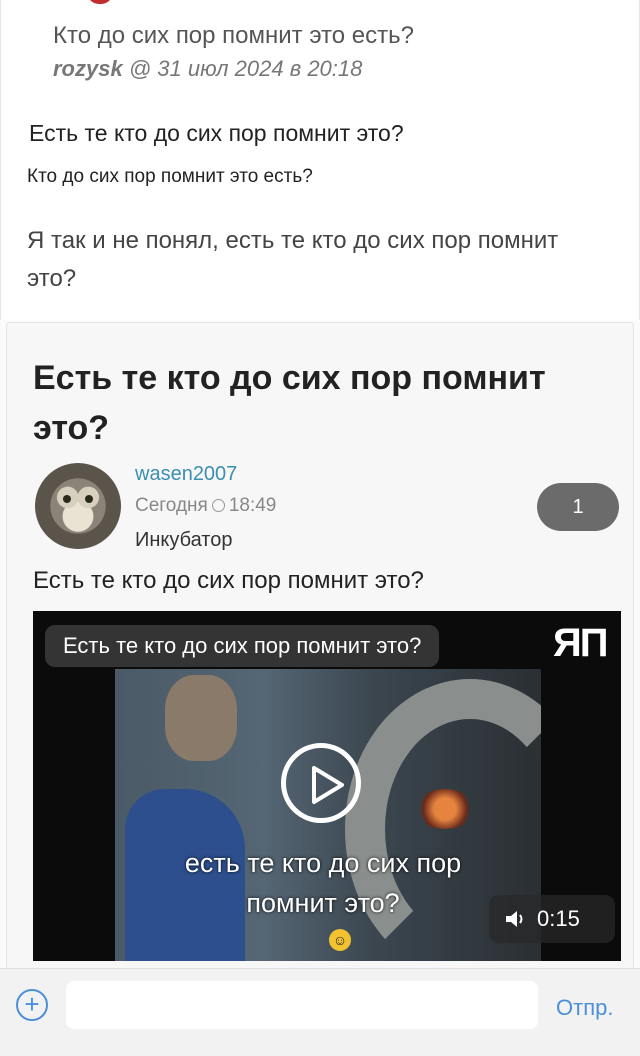  Describe the element at coordinates (201, 718) in the screenshot. I see `person-head` at that location.